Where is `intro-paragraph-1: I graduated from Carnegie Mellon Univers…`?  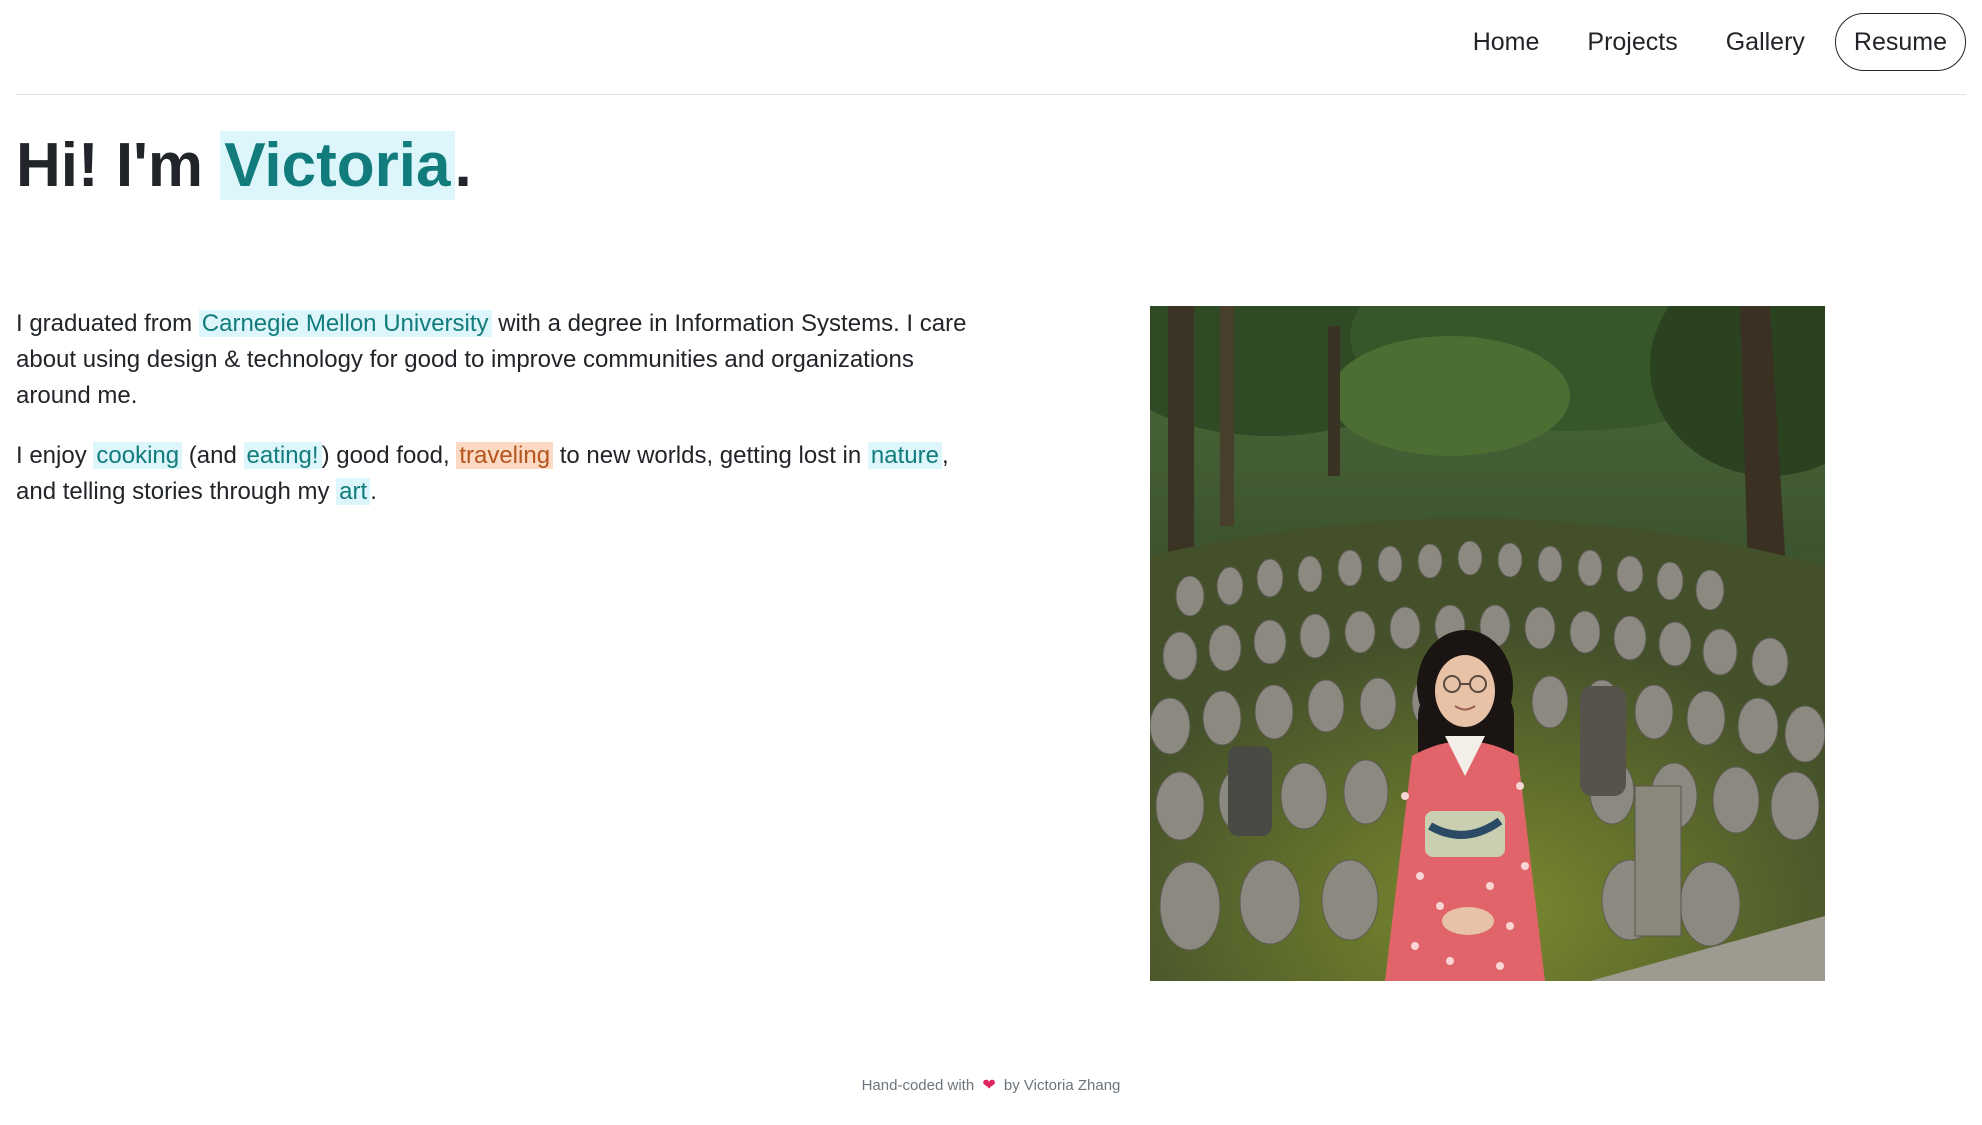
intro-paragraph-1: I graduated from Carnegie Mellon Univers… is located at coordinates (496, 360).